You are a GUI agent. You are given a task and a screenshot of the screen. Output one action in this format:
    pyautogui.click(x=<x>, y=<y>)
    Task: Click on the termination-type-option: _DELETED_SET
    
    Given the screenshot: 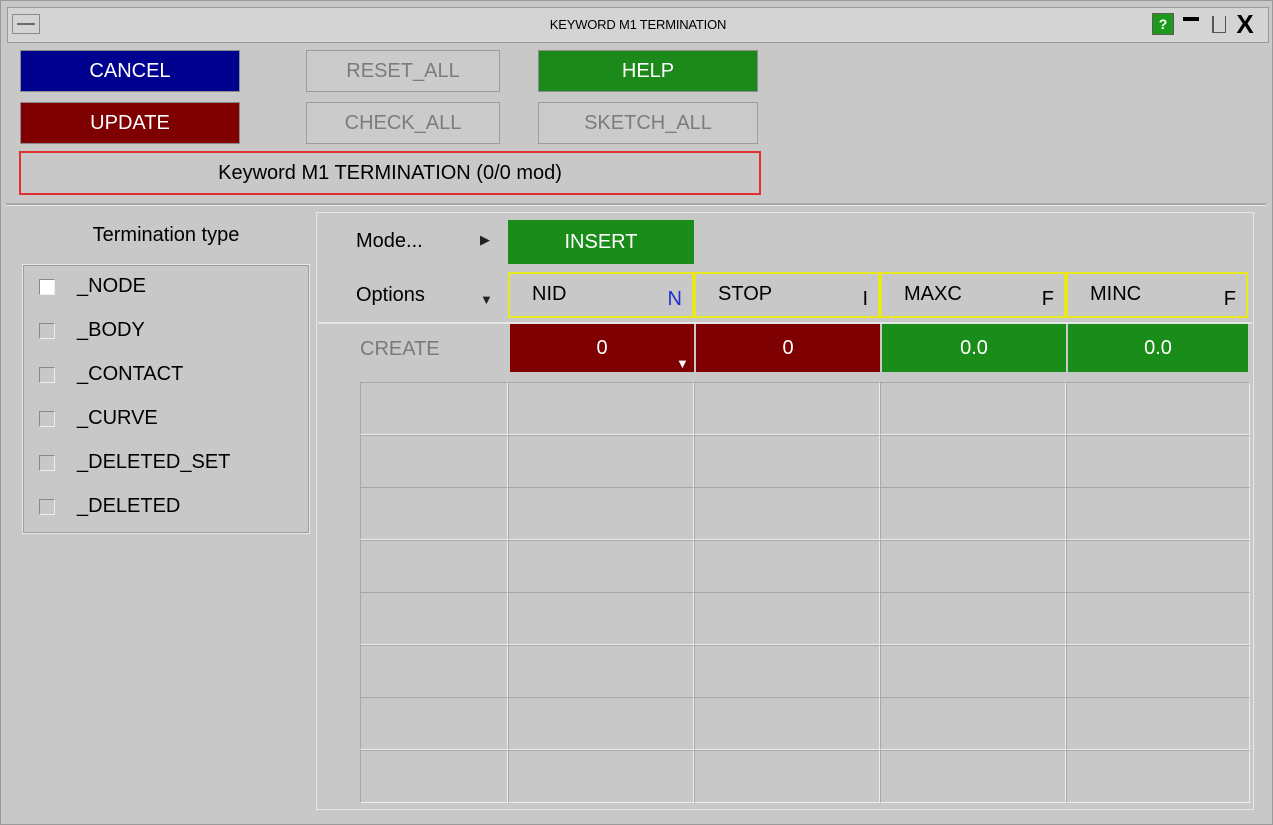 What is the action you would take?
    pyautogui.click(x=169, y=463)
    